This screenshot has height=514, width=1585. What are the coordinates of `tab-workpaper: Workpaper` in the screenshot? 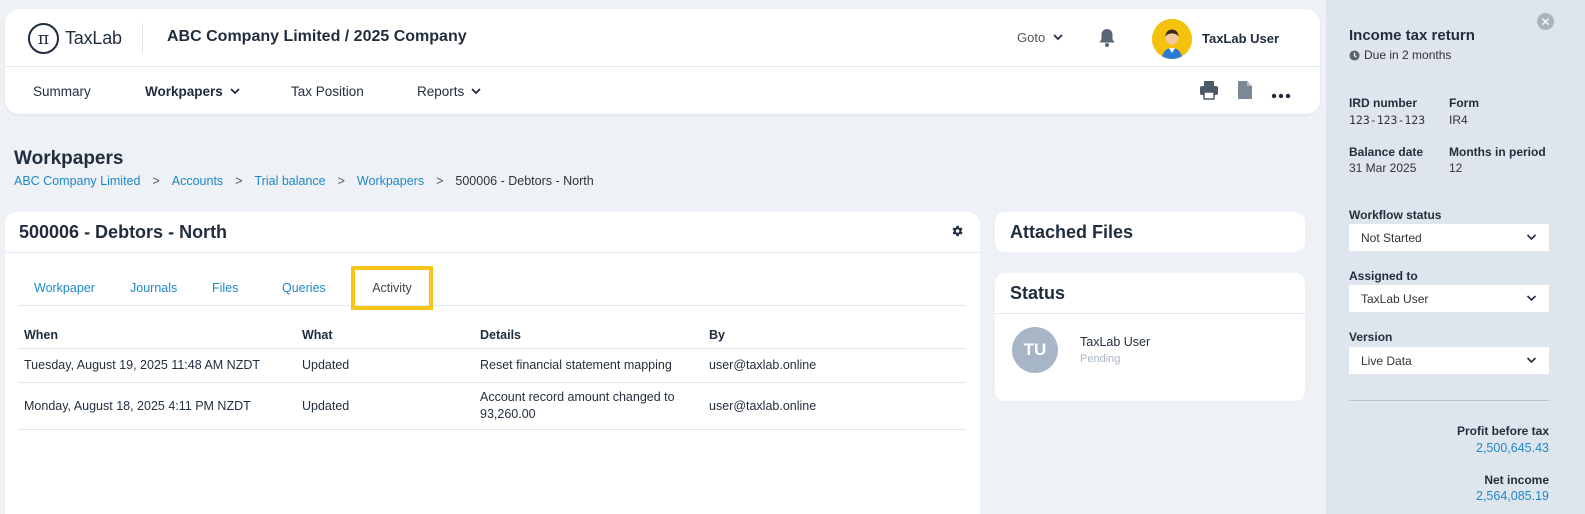 It's located at (64, 288).